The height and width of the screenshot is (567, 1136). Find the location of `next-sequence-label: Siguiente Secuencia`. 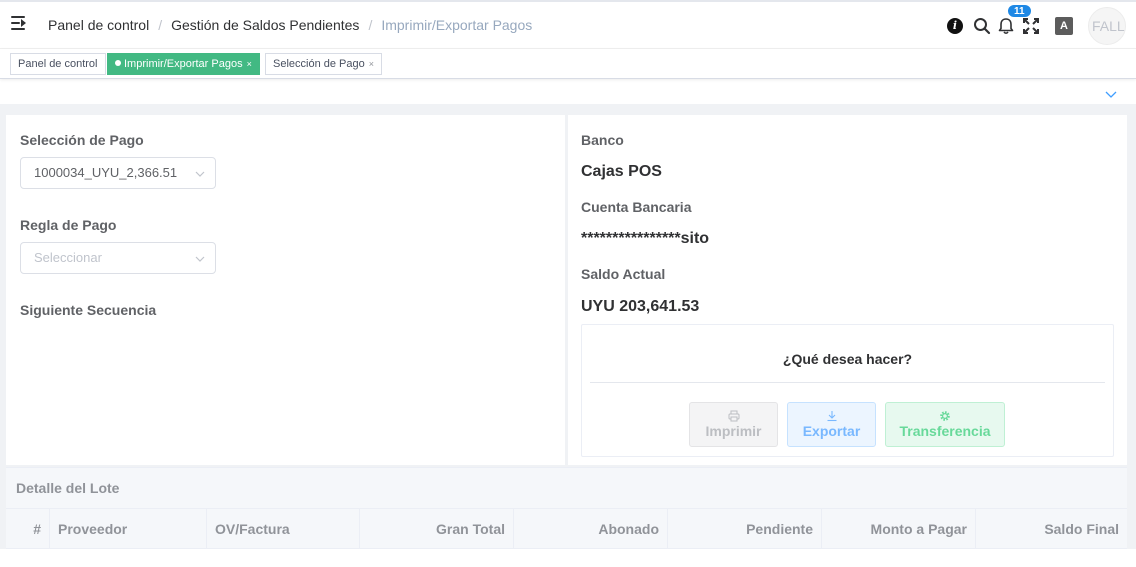

next-sequence-label: Siguiente Secuencia is located at coordinates (88, 310).